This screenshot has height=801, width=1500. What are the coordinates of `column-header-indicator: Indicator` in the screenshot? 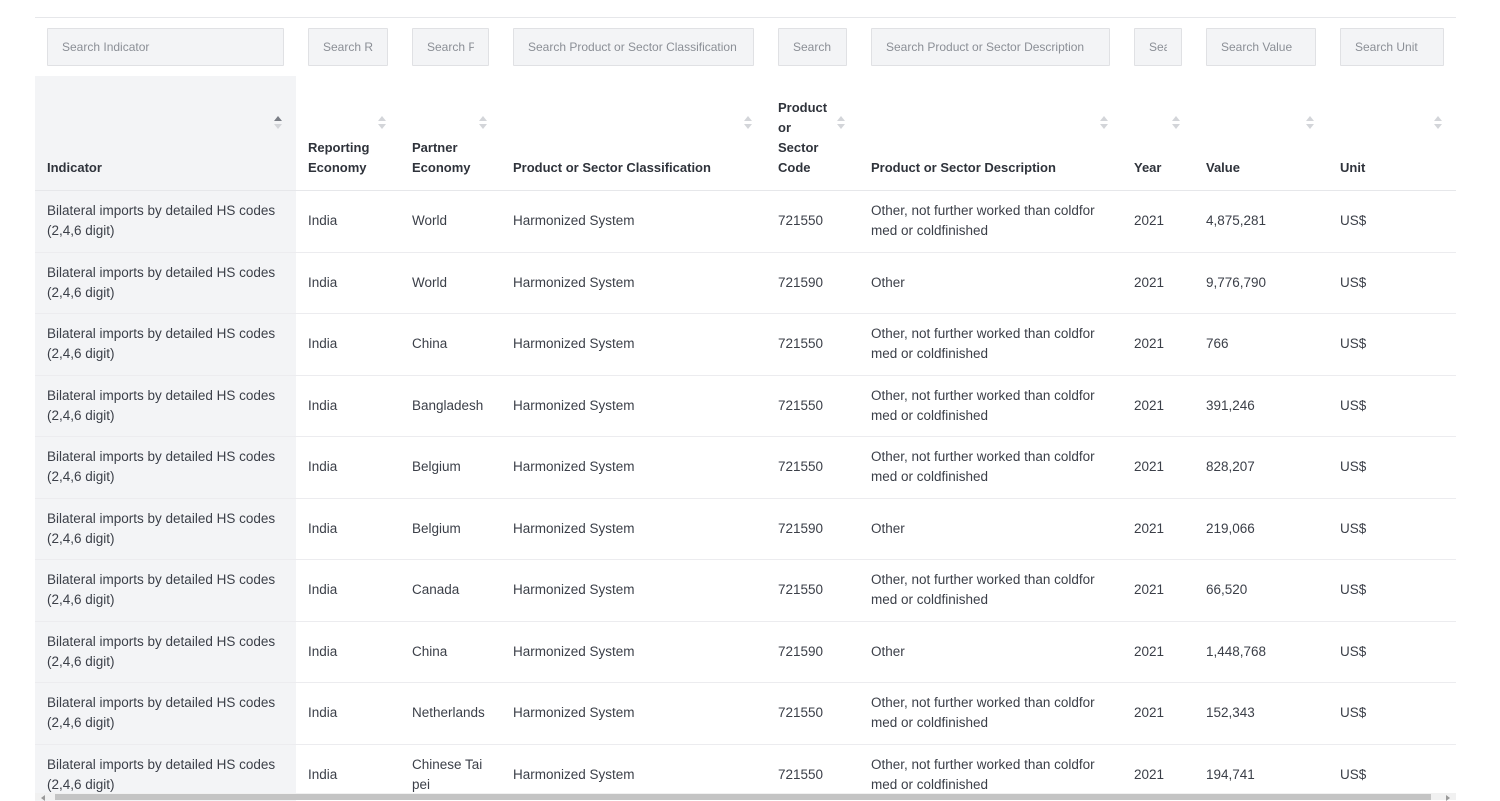 It's located at (165, 133).